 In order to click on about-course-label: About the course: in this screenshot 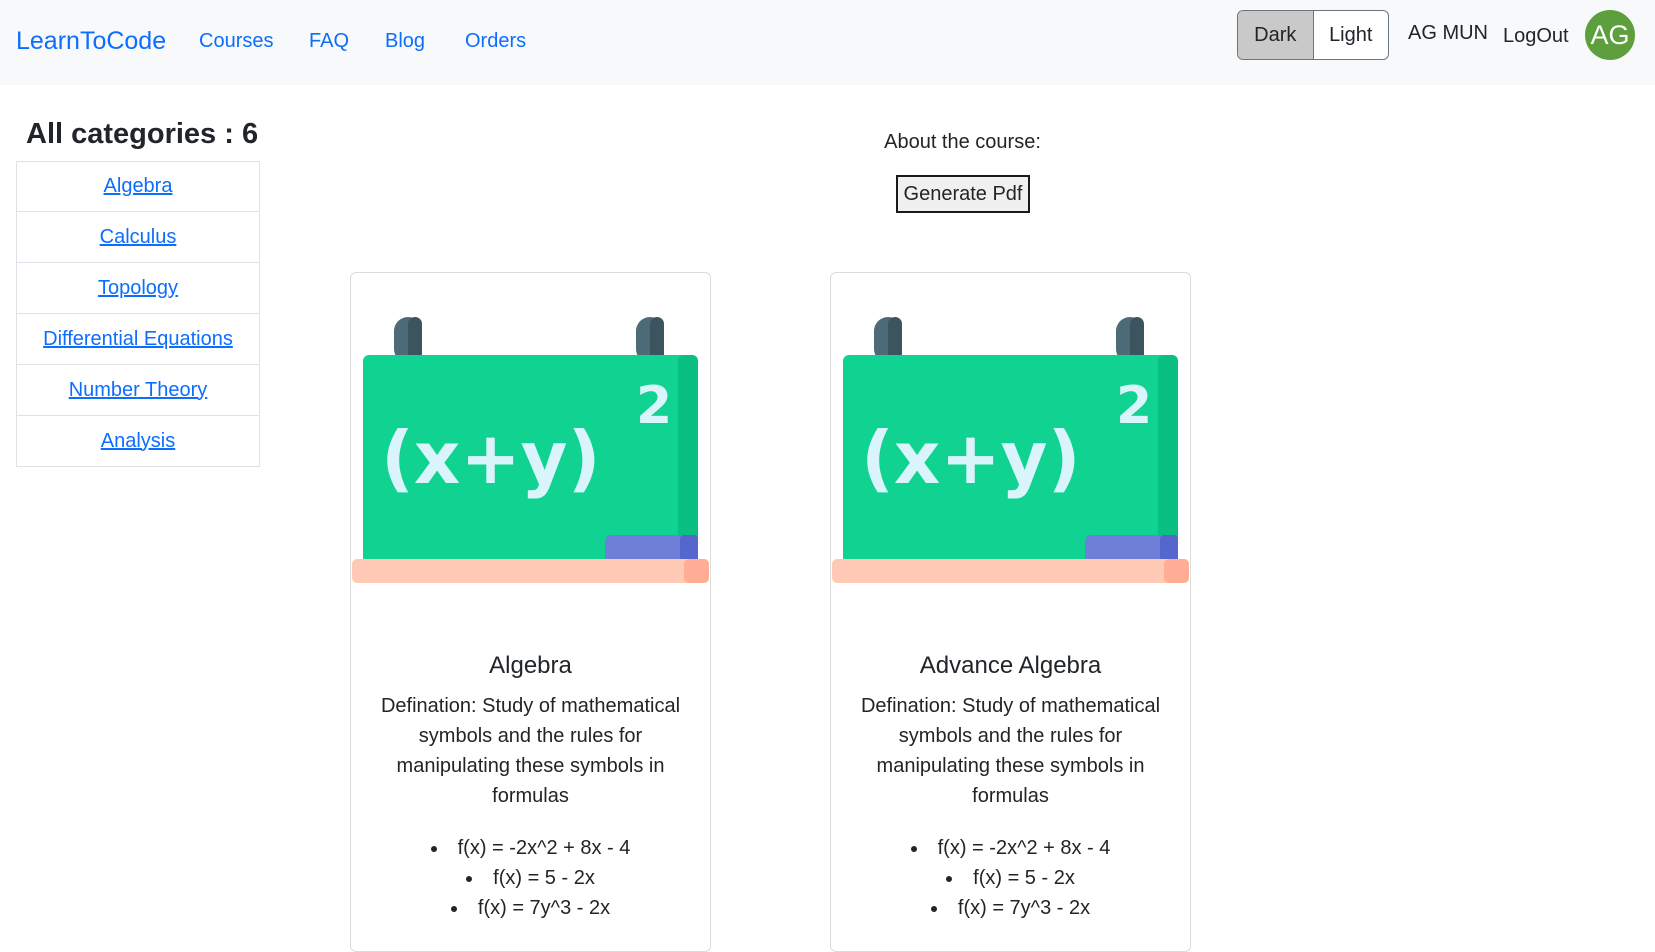, I will do `click(962, 142)`.